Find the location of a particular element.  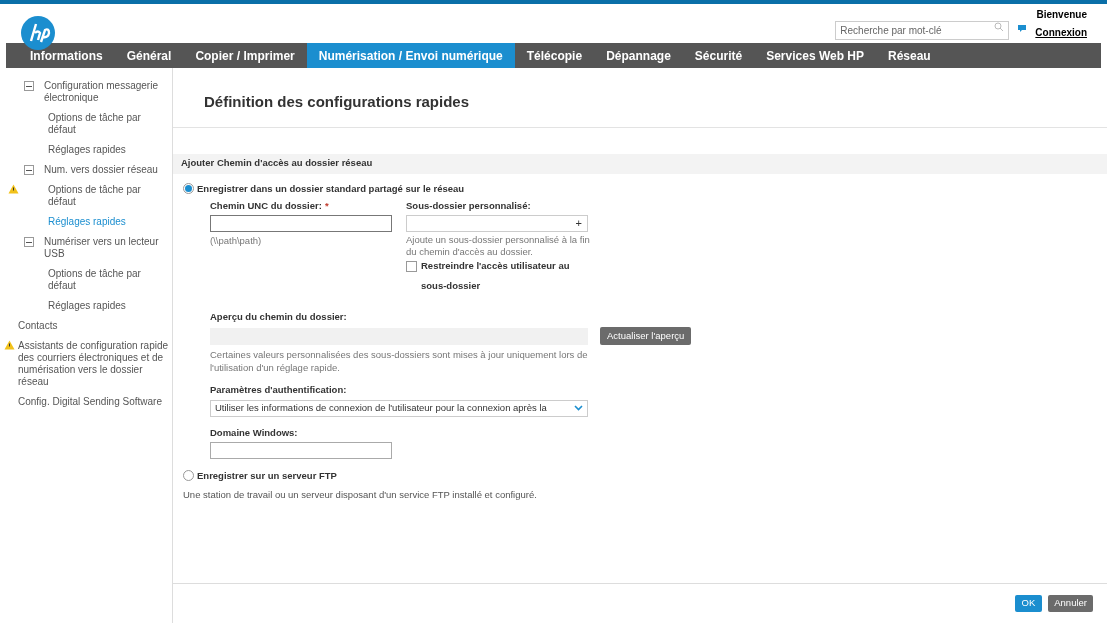

checkbox is located at coordinates (411, 266).